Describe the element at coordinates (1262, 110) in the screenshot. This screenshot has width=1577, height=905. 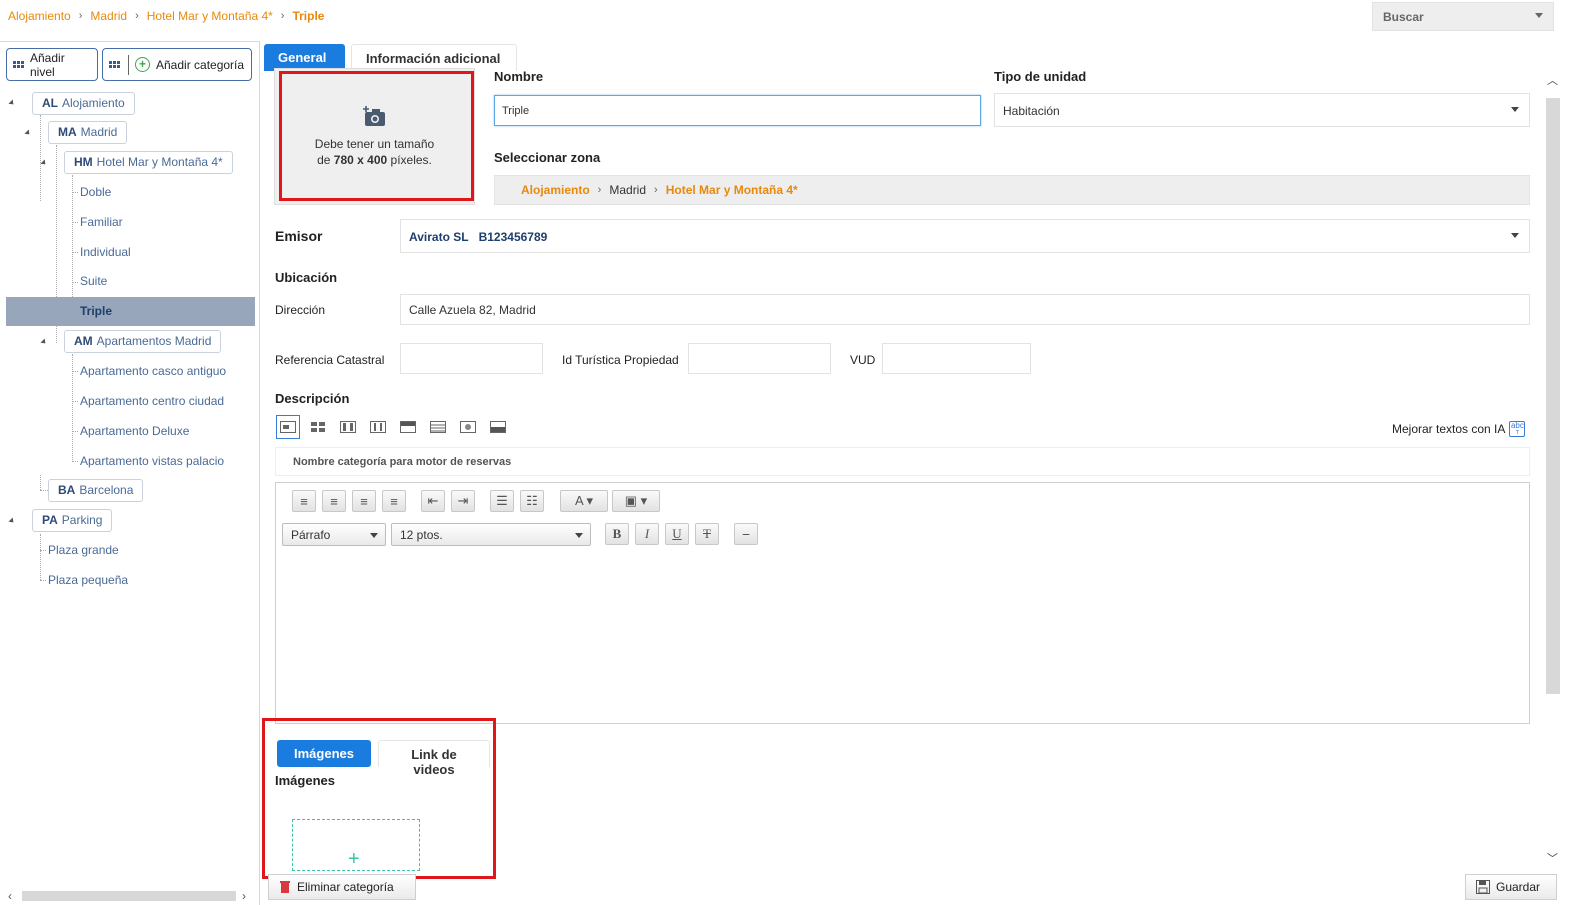
I see `unit-type-select: Habitación` at that location.